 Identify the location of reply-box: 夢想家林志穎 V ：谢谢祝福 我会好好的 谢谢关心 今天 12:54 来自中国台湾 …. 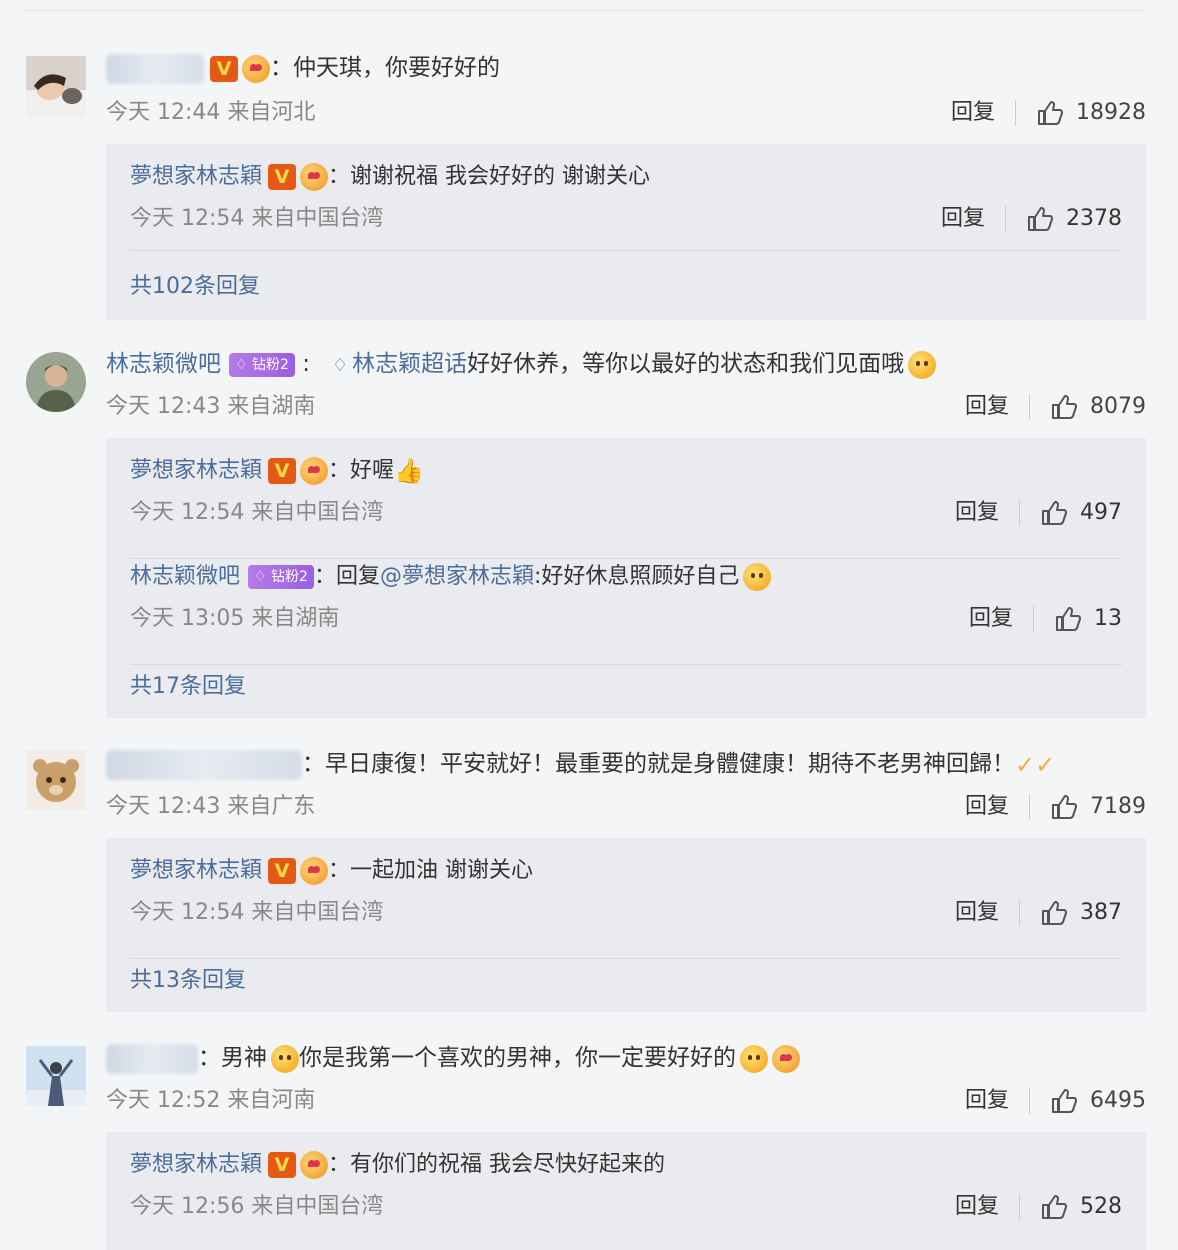
(626, 232).